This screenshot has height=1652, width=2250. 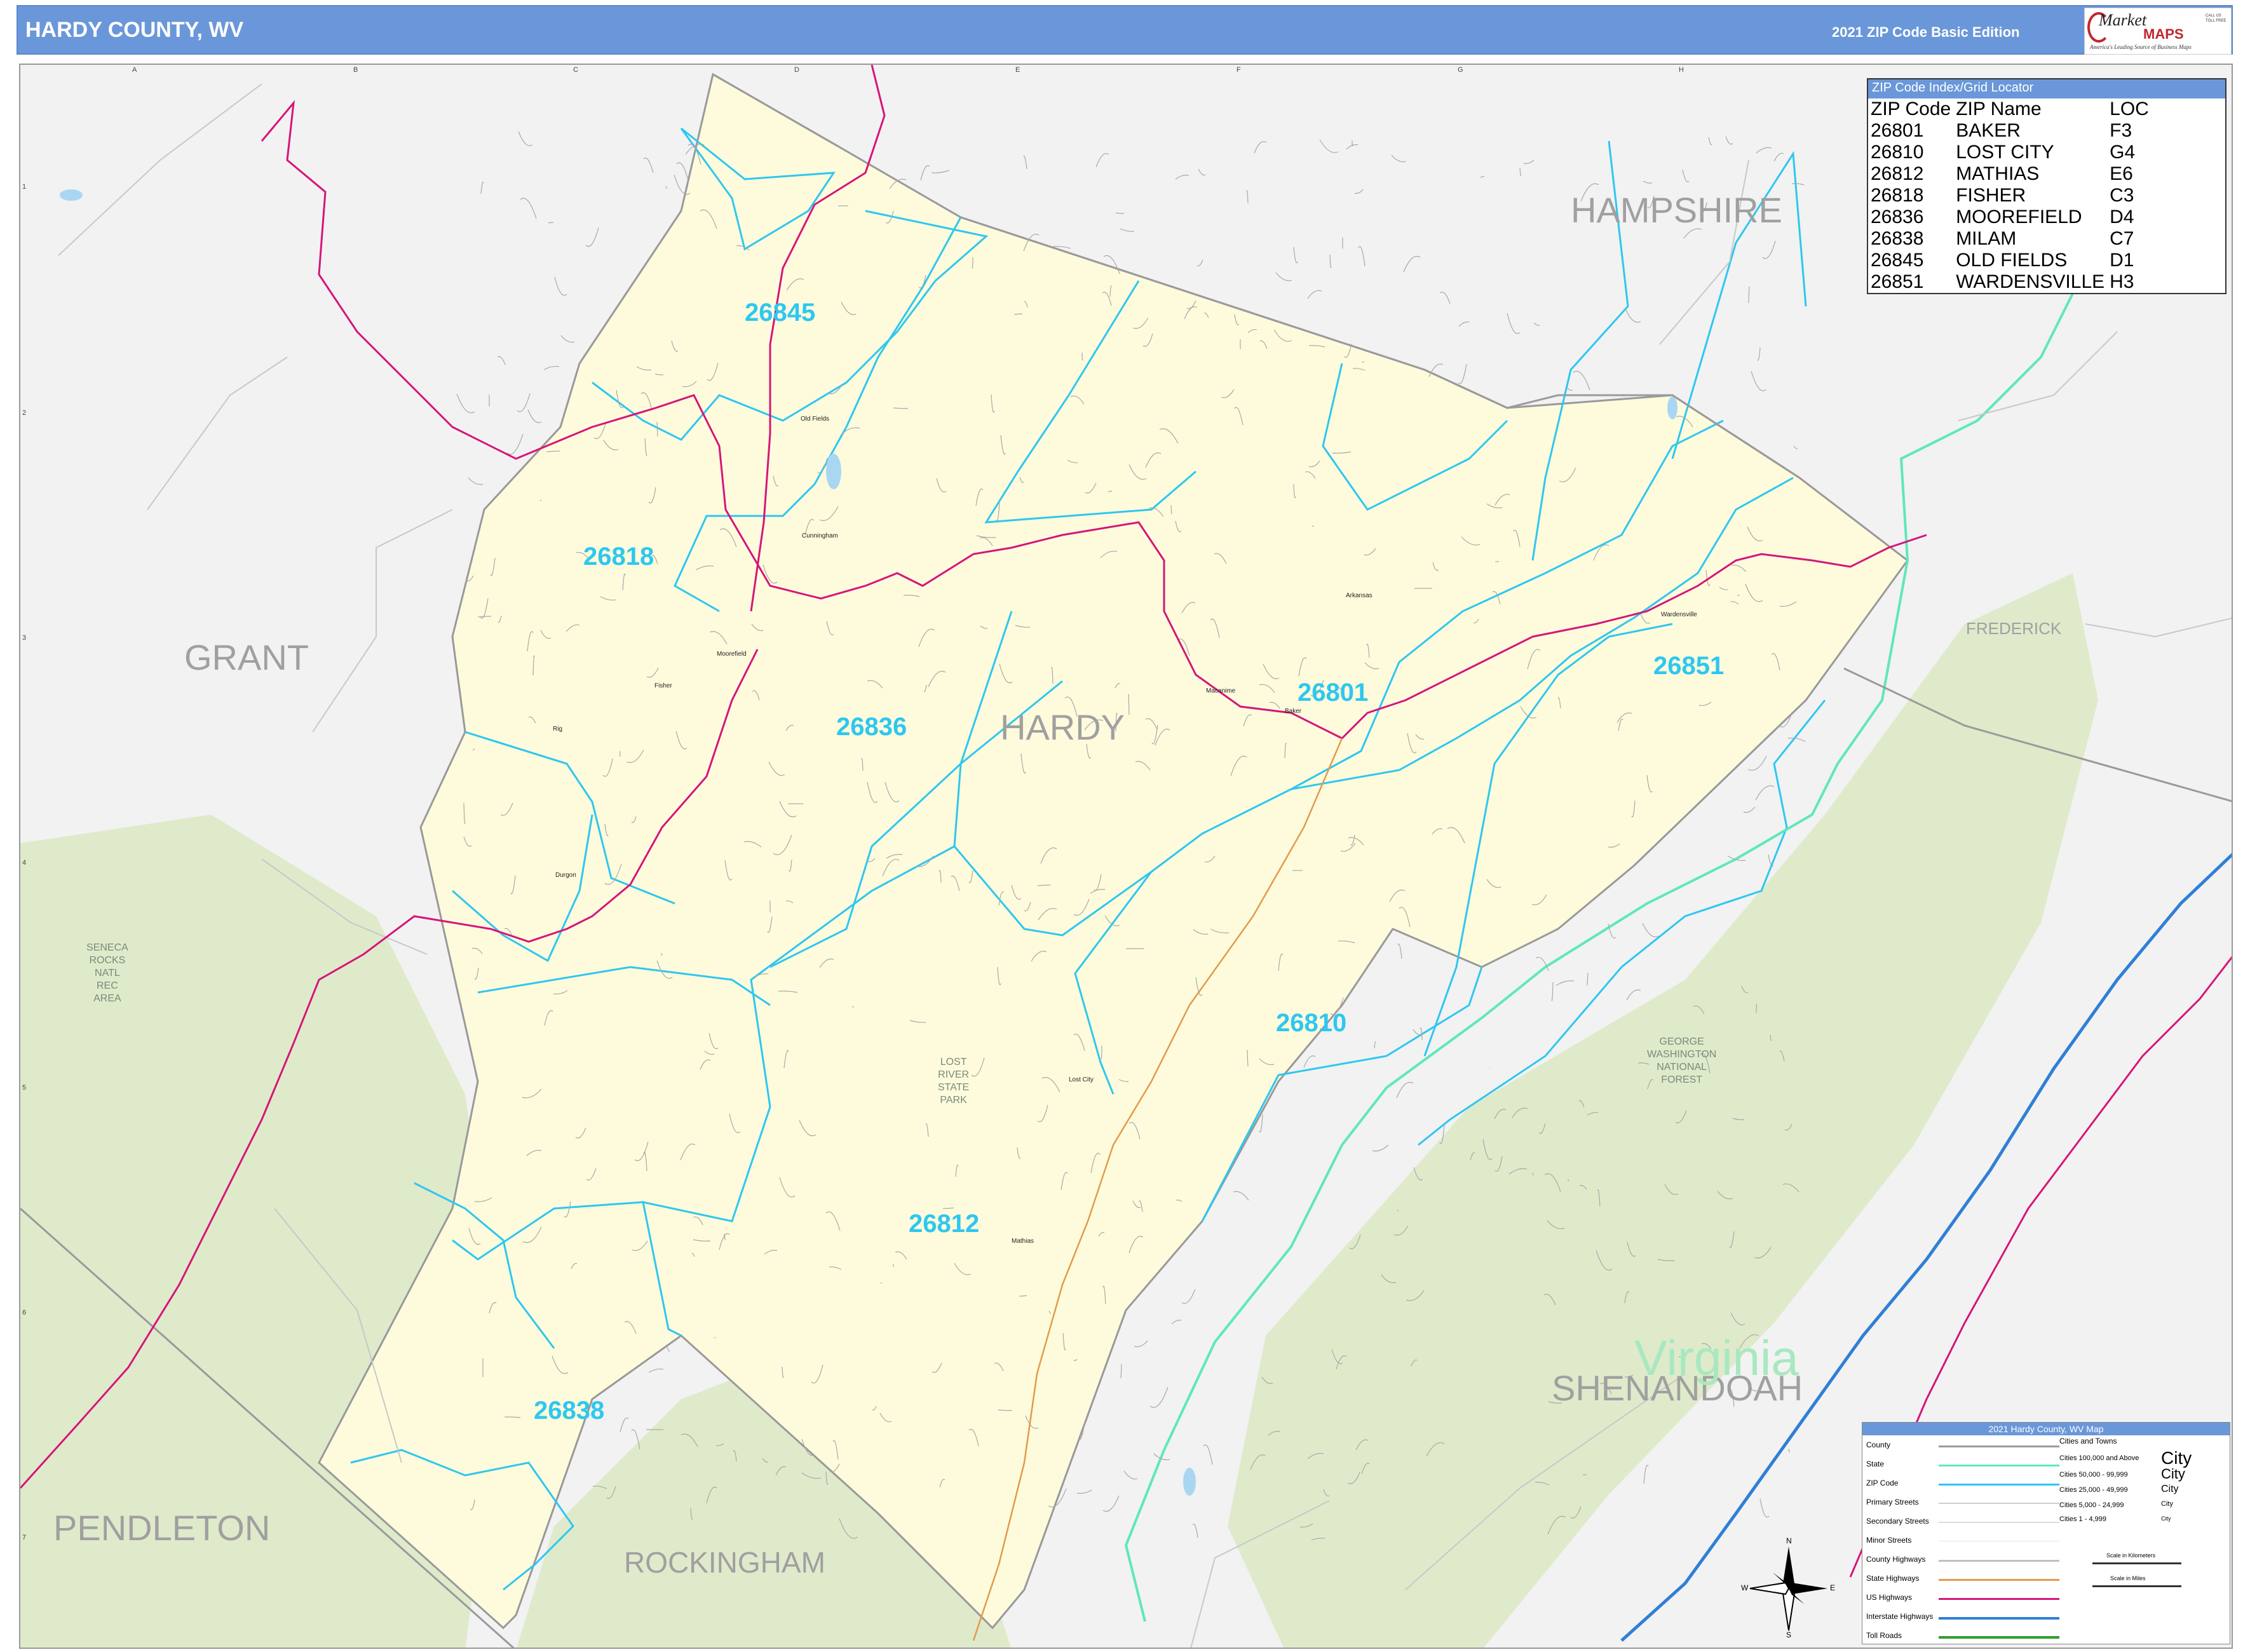 I want to click on town-label-mathias: Mathias, so click(x=1023, y=1242).